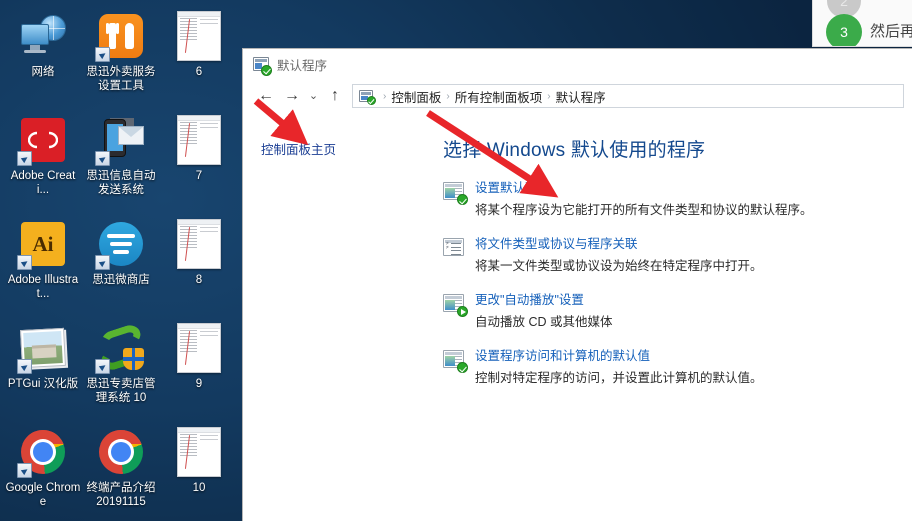  What do you see at coordinates (42, 245) in the screenshot?
I see `adobe-illustrator-icon: Ai` at bounding box center [42, 245].